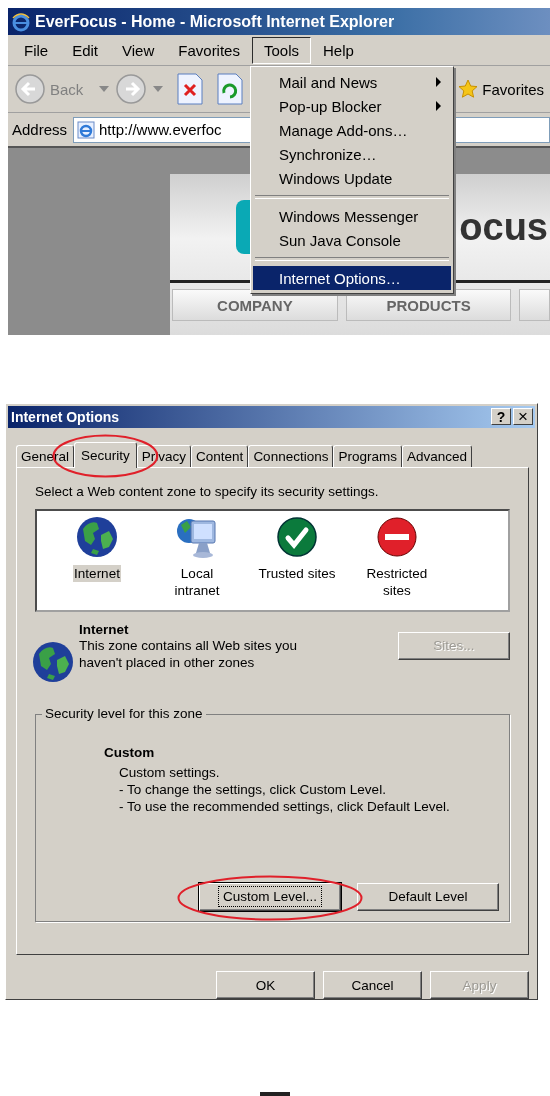 This screenshot has width=550, height=1096. I want to click on zone-item: Trusted sites, so click(297, 573).